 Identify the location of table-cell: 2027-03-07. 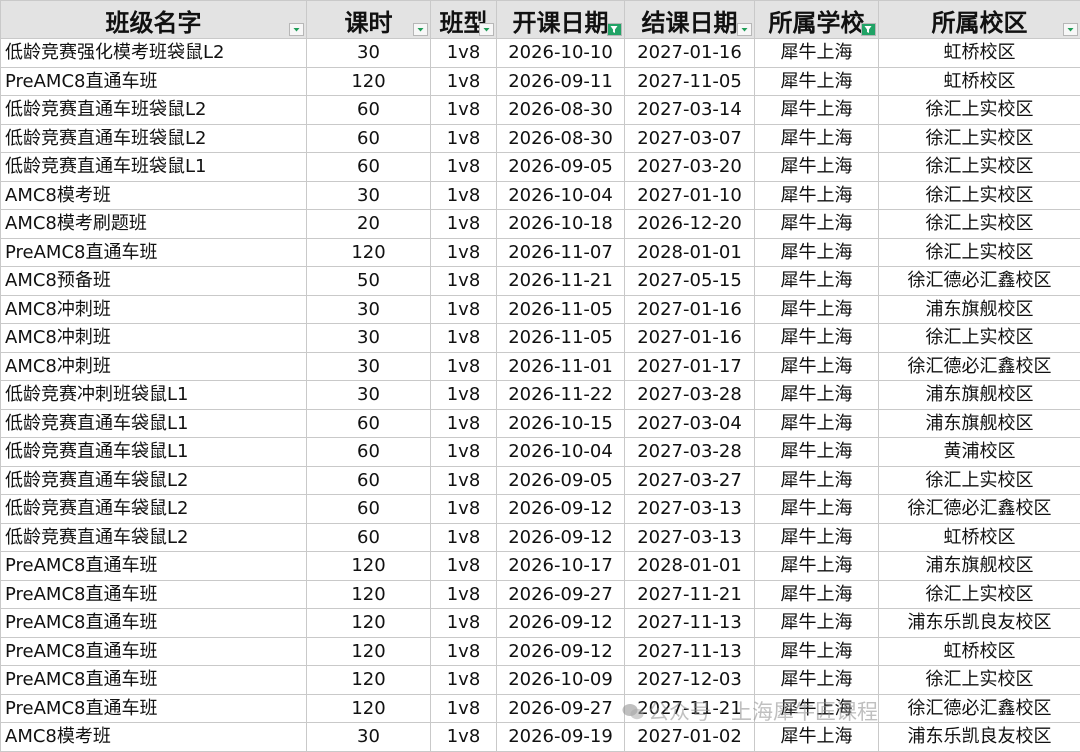
(689, 138).